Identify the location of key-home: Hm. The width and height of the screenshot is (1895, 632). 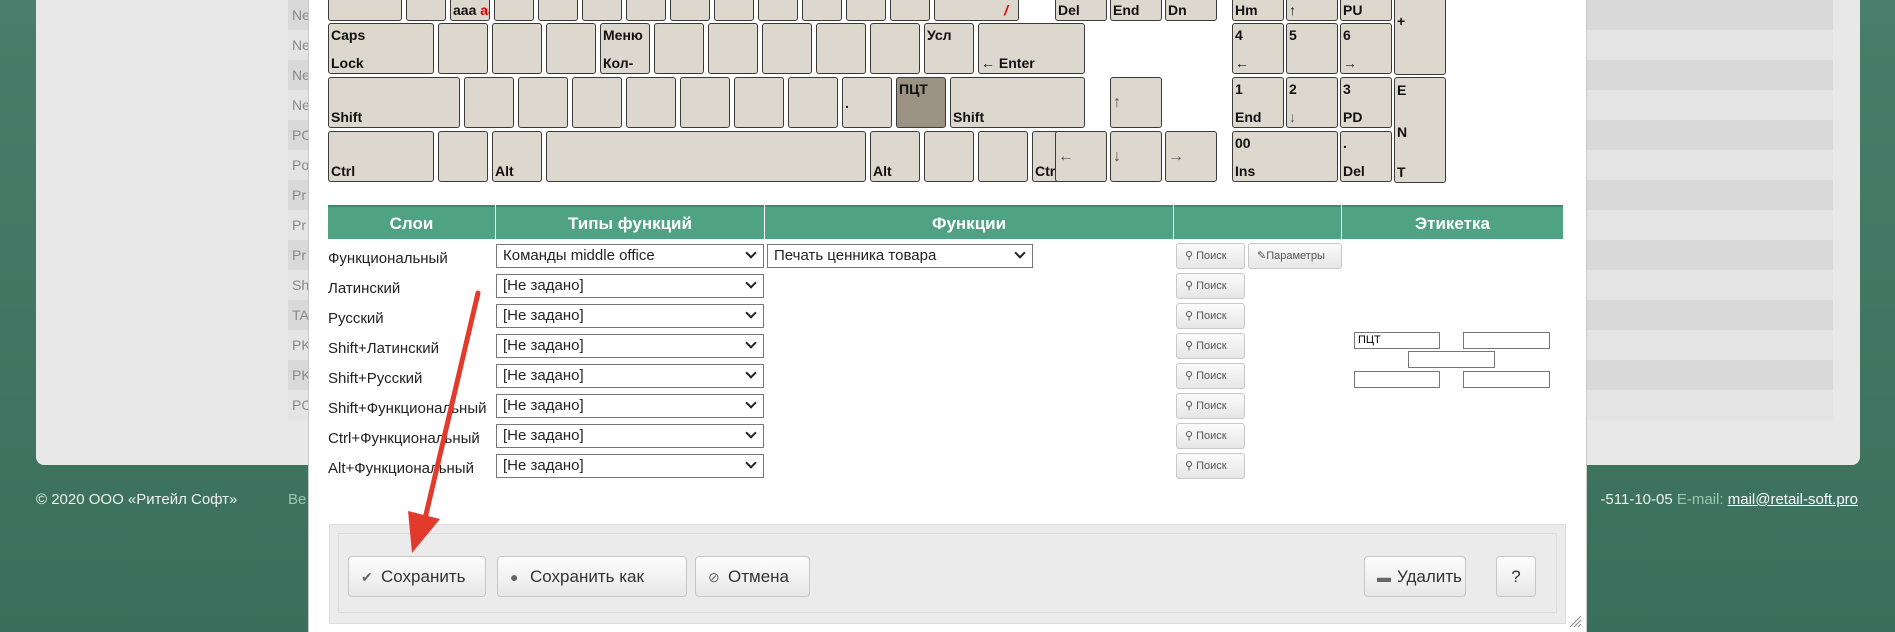
(1258, 10).